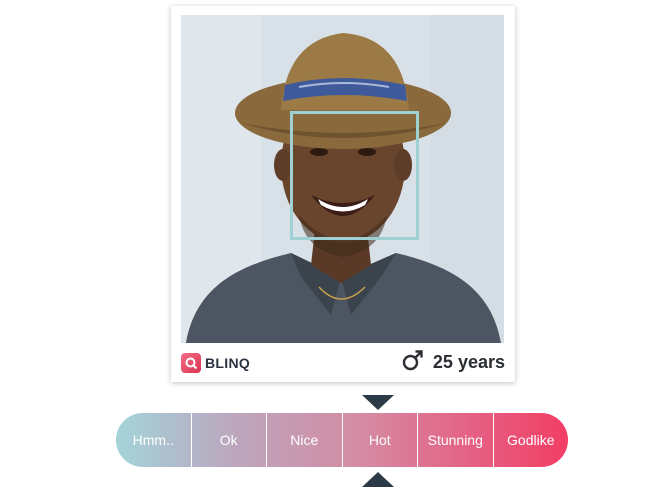 This screenshot has width=665, height=500. I want to click on blinq-logo-icon, so click(191, 362).